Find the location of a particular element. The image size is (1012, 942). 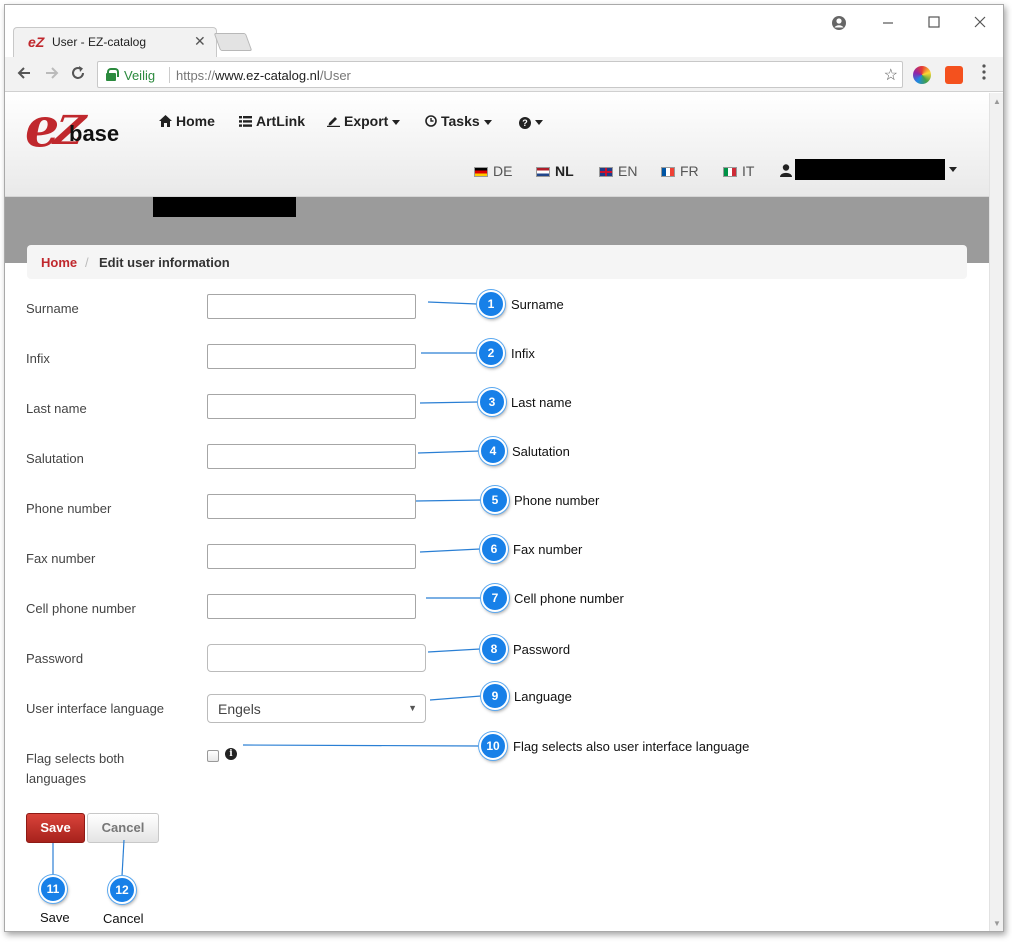

cell-phone-number-label: Cell phone number is located at coordinates (81, 608).